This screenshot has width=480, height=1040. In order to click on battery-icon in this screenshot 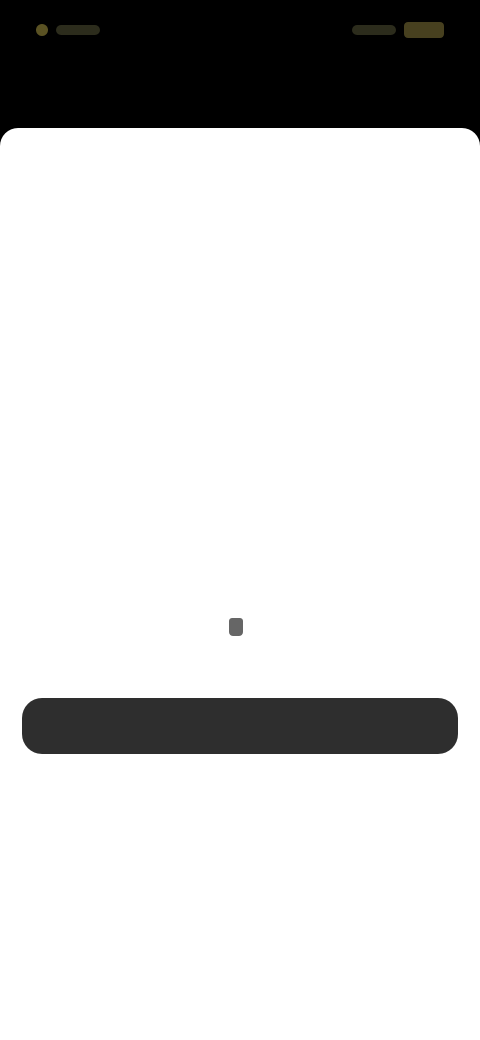, I will do `click(424, 30)`.